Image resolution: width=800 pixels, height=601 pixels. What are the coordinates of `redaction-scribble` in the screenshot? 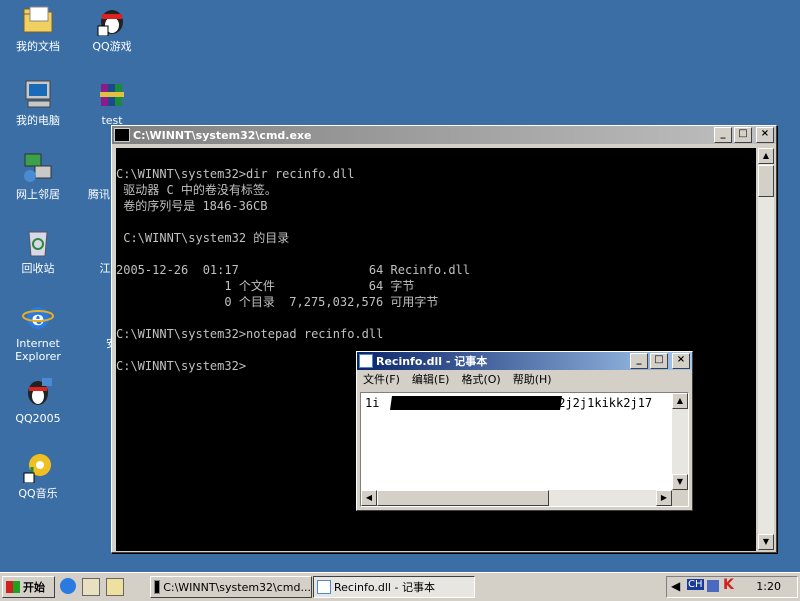 It's located at (476, 403).